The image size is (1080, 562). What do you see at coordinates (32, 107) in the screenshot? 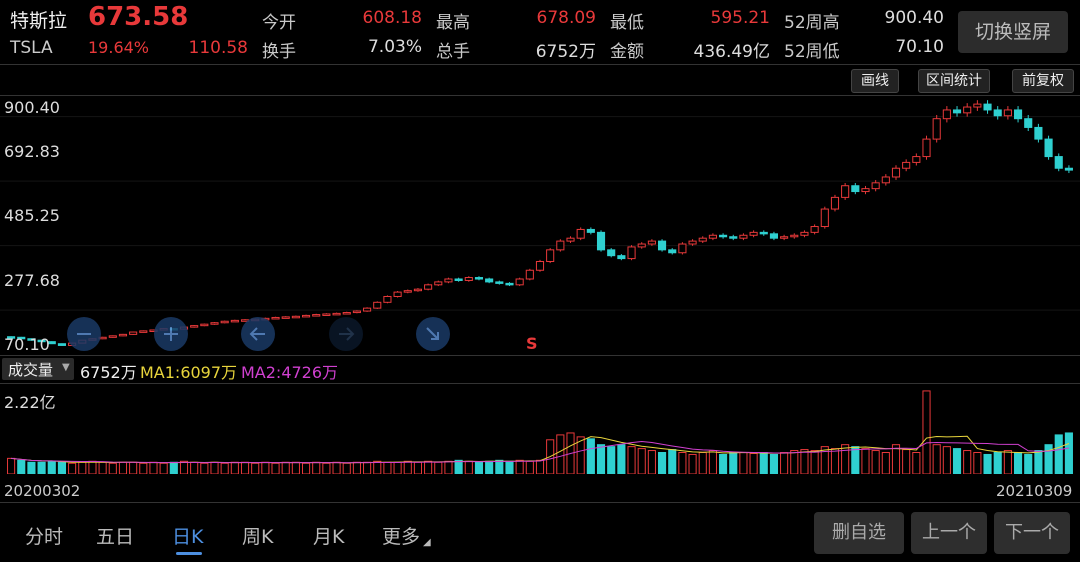
I see `price-axis-label-0: 900.40` at bounding box center [32, 107].